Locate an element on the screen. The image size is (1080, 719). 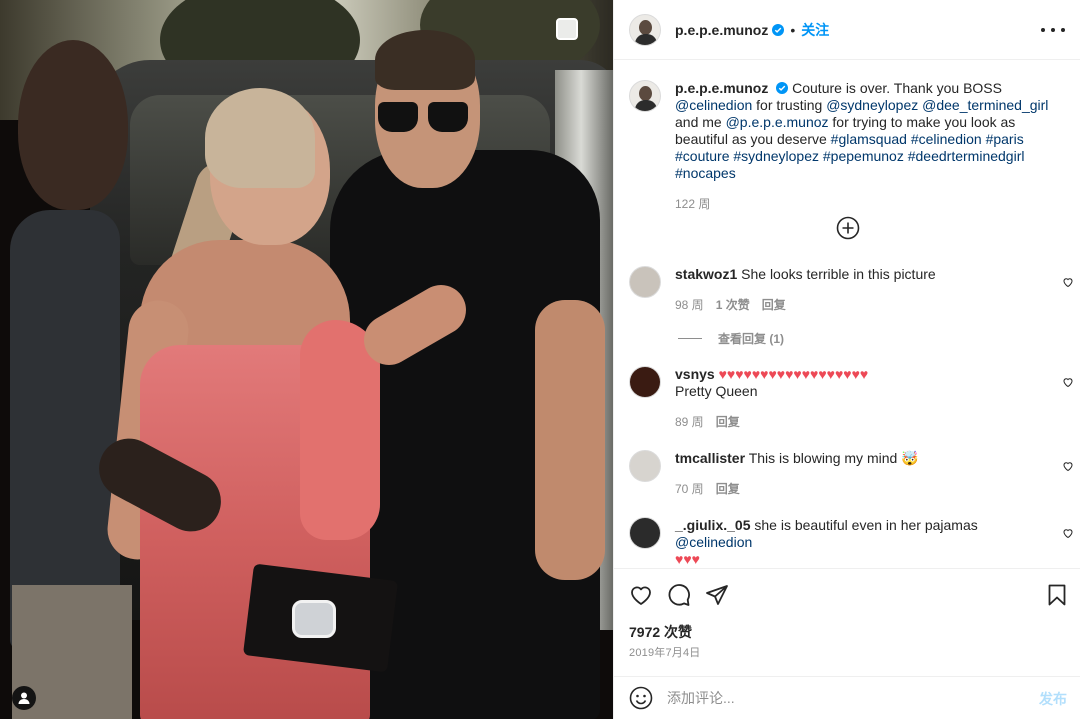
view-replies-label: 查看回复 (1) is located at coordinates (751, 339).